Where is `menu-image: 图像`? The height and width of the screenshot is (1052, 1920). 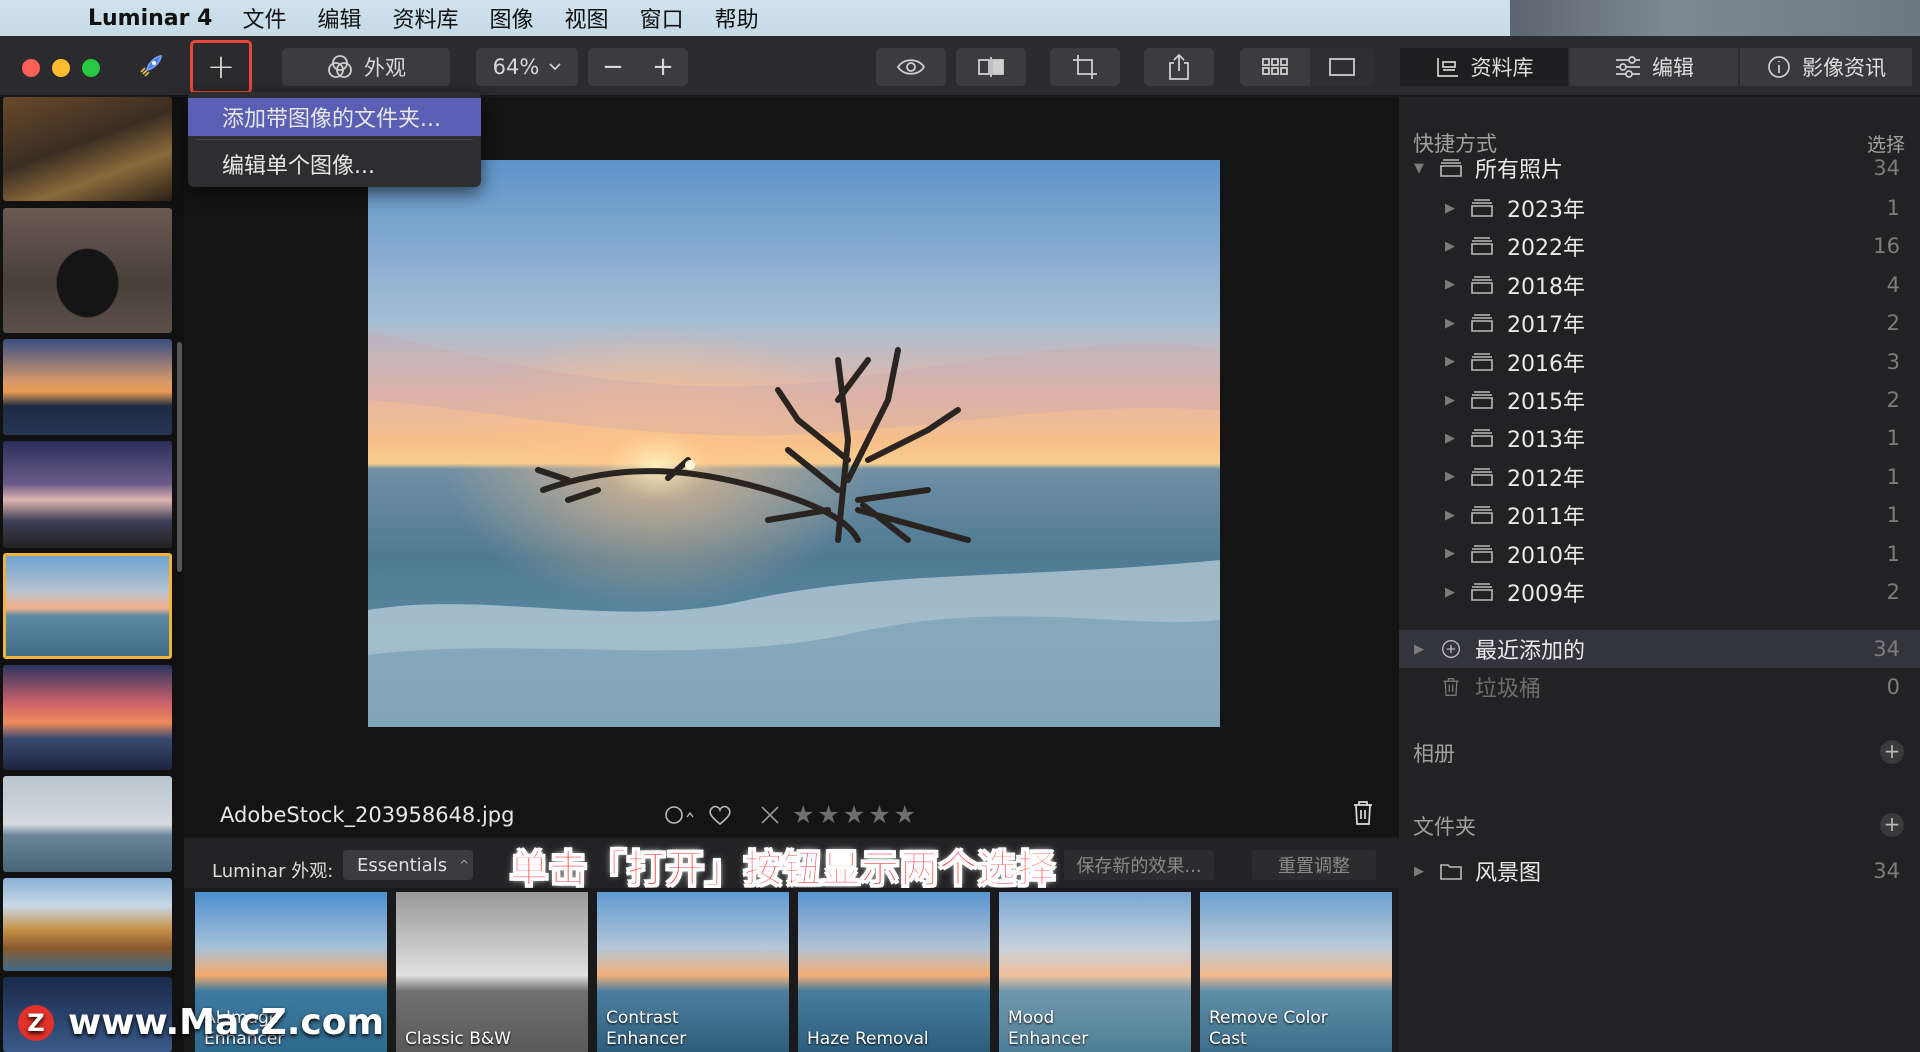
menu-image: 图像 is located at coordinates (512, 18).